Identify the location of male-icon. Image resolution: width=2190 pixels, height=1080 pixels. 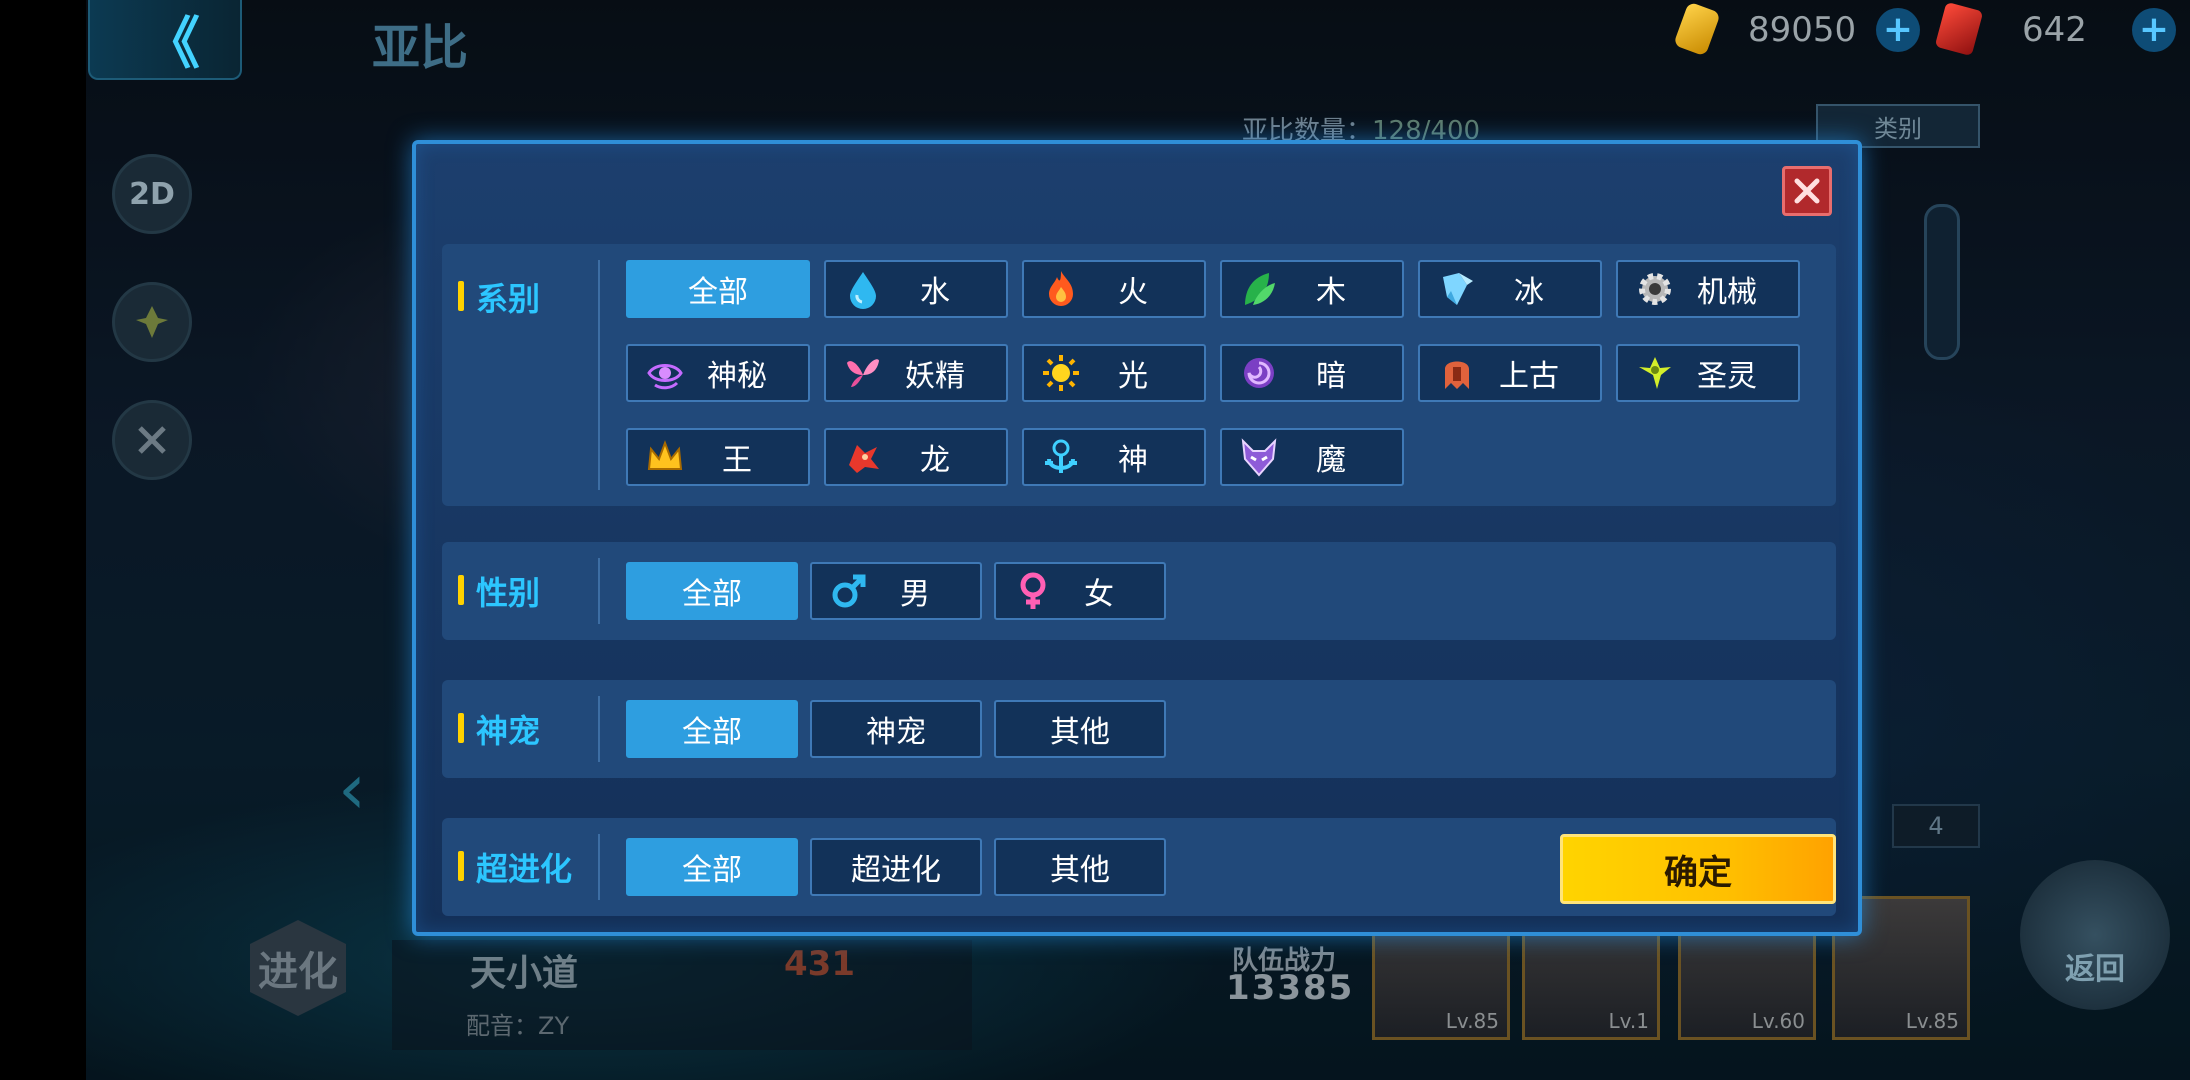
(849, 591).